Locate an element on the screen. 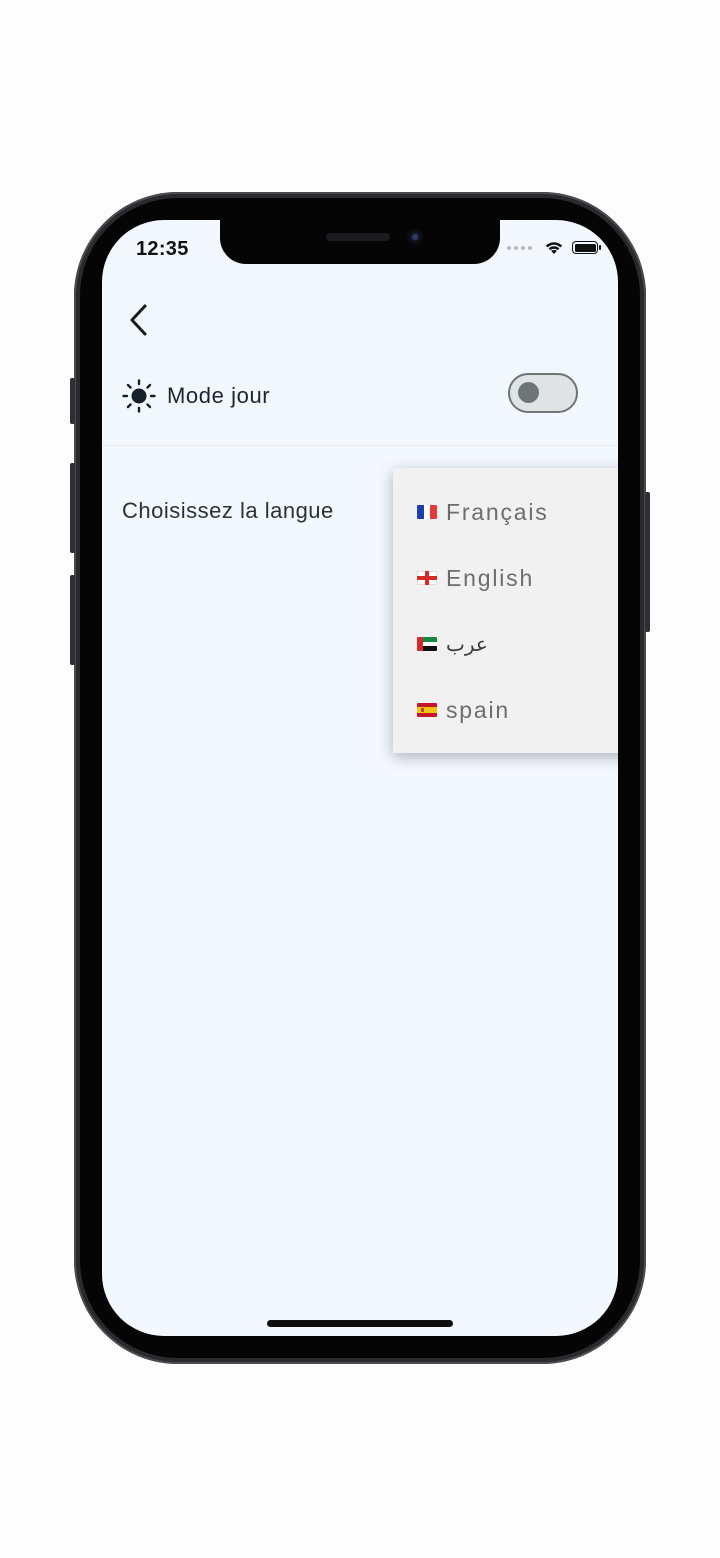 The height and width of the screenshot is (1558, 720). language-option-label: Français is located at coordinates (497, 511).